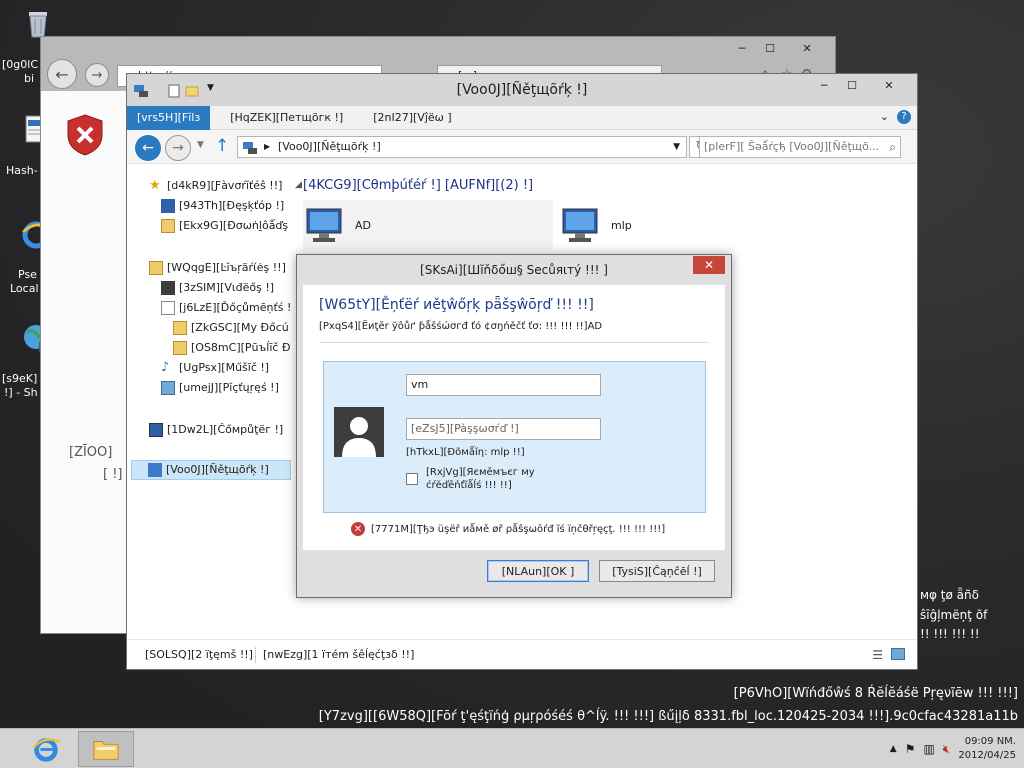 This screenshot has width=1024, height=768. I want to click on status-selected-count: [nwEzg][1 ïтém šêĺęćţзδ !!], so click(339, 654).